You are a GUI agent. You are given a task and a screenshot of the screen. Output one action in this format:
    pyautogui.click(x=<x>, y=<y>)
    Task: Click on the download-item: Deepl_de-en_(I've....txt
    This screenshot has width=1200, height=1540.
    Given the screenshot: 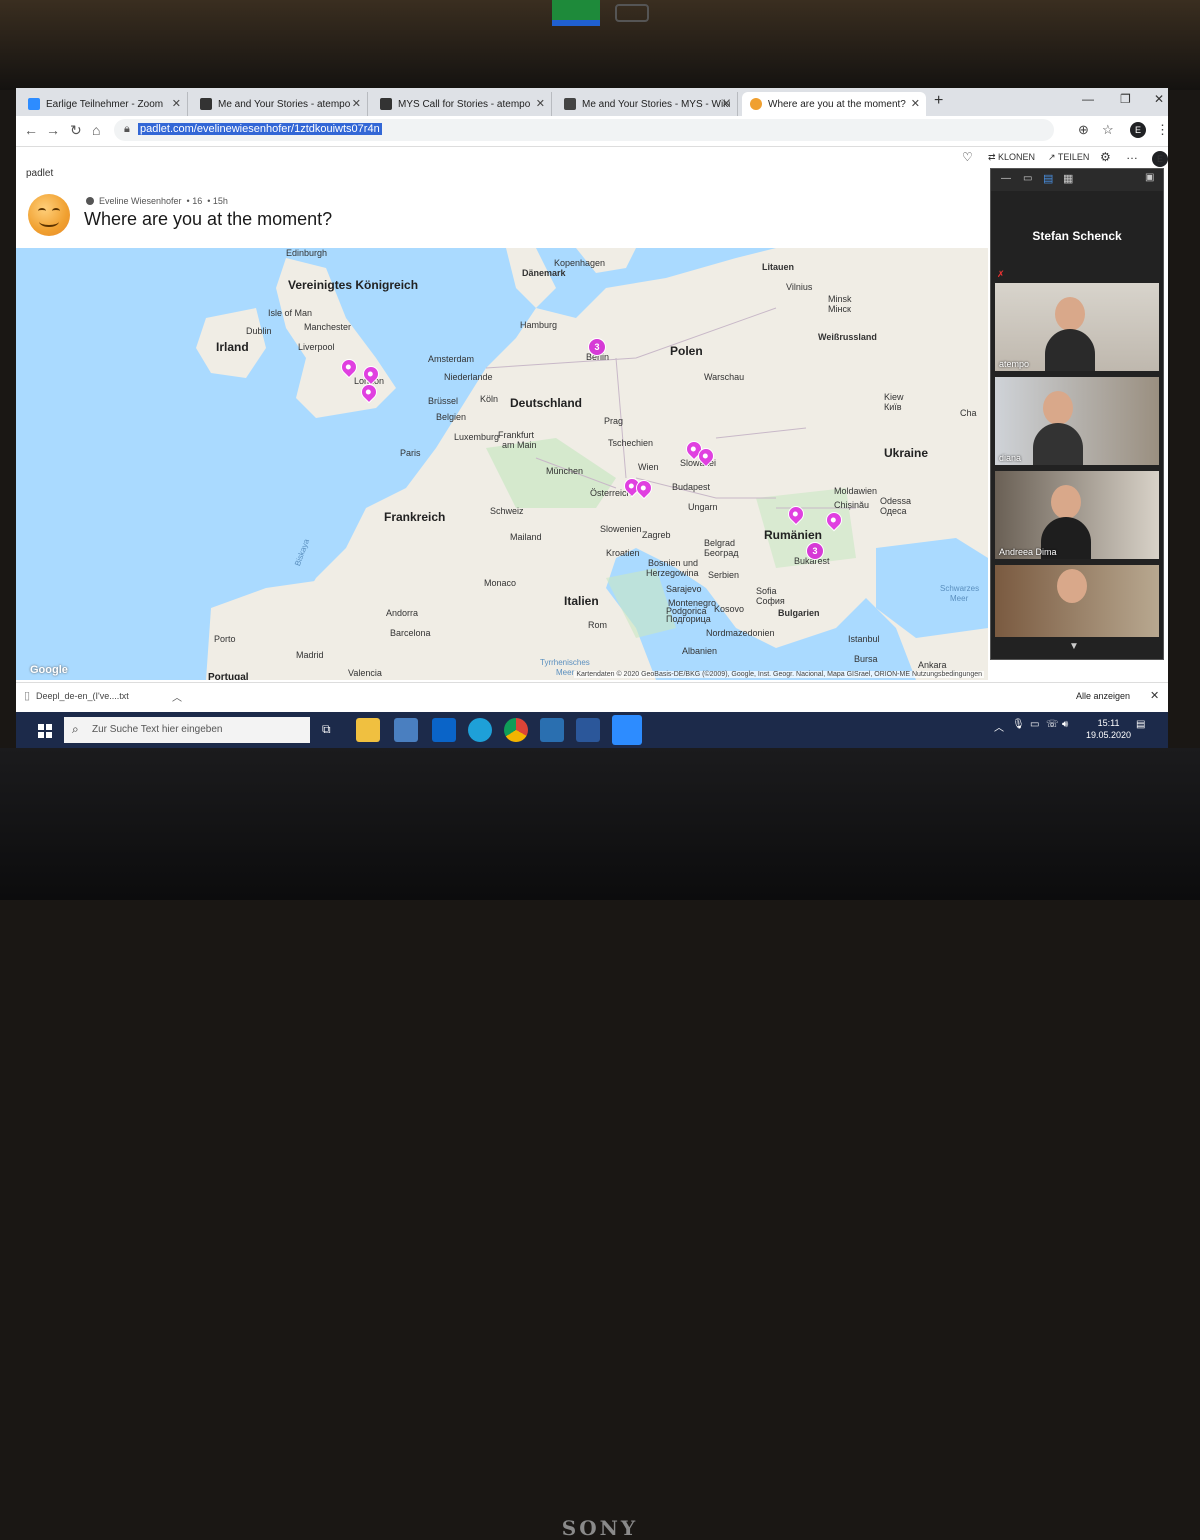 What is the action you would take?
    pyautogui.click(x=82, y=696)
    